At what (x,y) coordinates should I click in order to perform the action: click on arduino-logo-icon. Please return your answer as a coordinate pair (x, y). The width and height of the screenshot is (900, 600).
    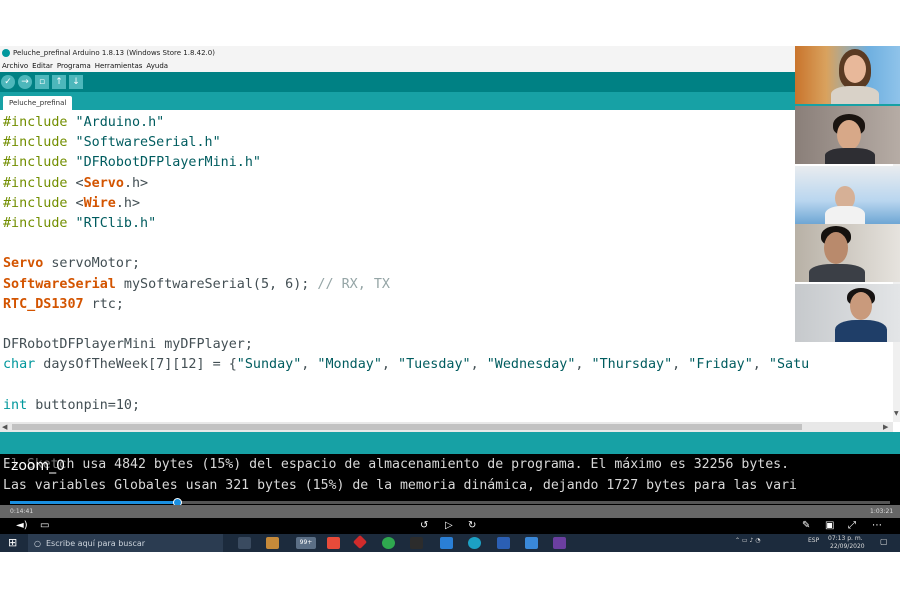
    Looking at the image, I should click on (6, 53).